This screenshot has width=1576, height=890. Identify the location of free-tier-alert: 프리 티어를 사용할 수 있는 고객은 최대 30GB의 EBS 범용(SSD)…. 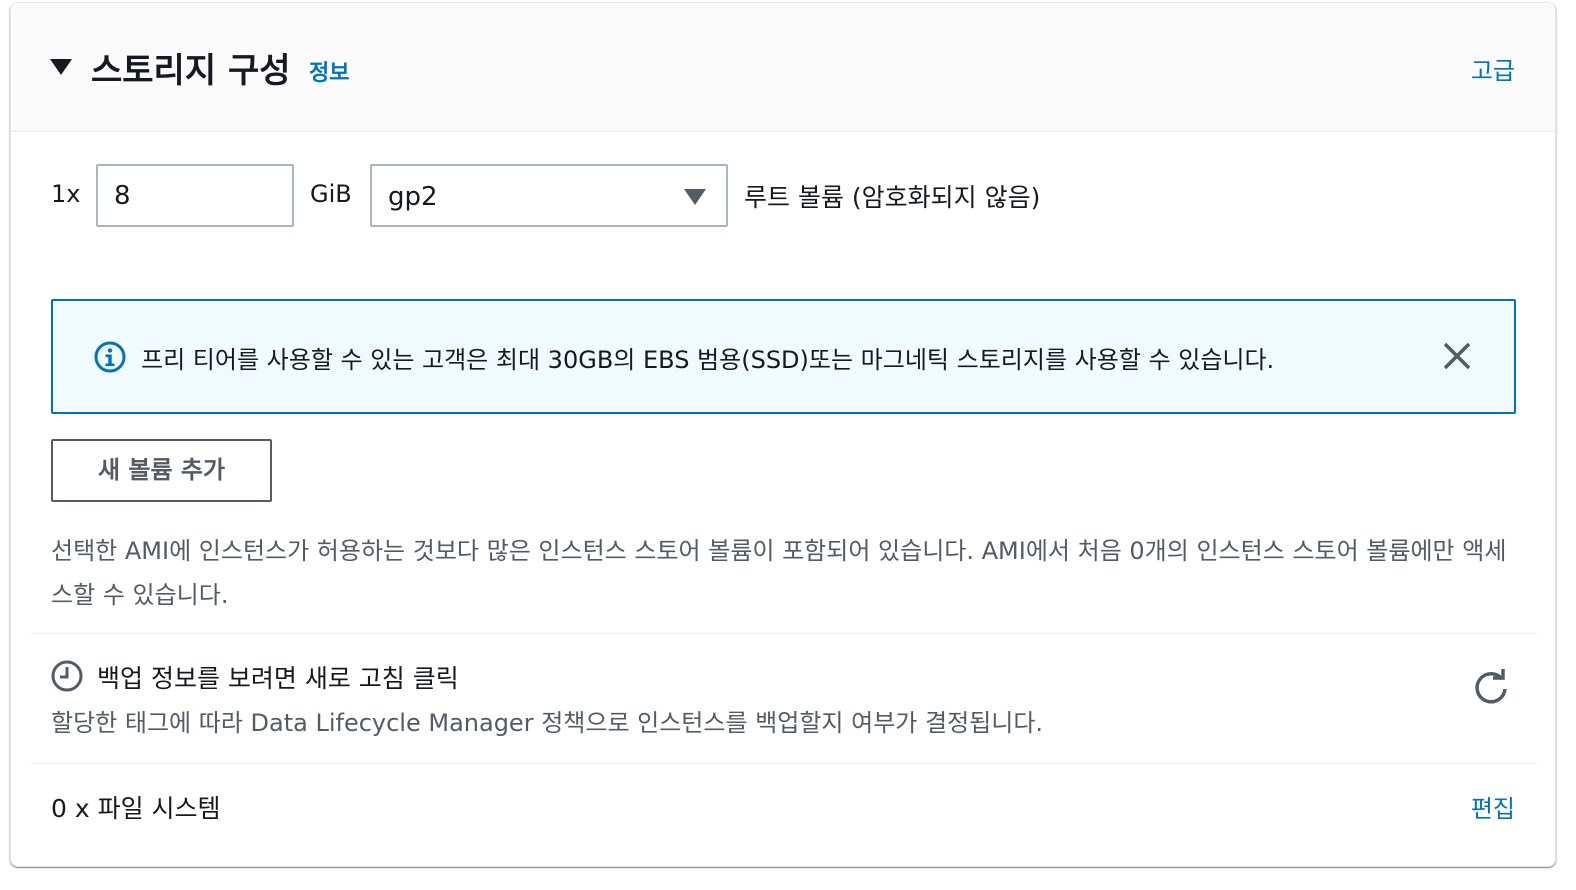
(783, 356).